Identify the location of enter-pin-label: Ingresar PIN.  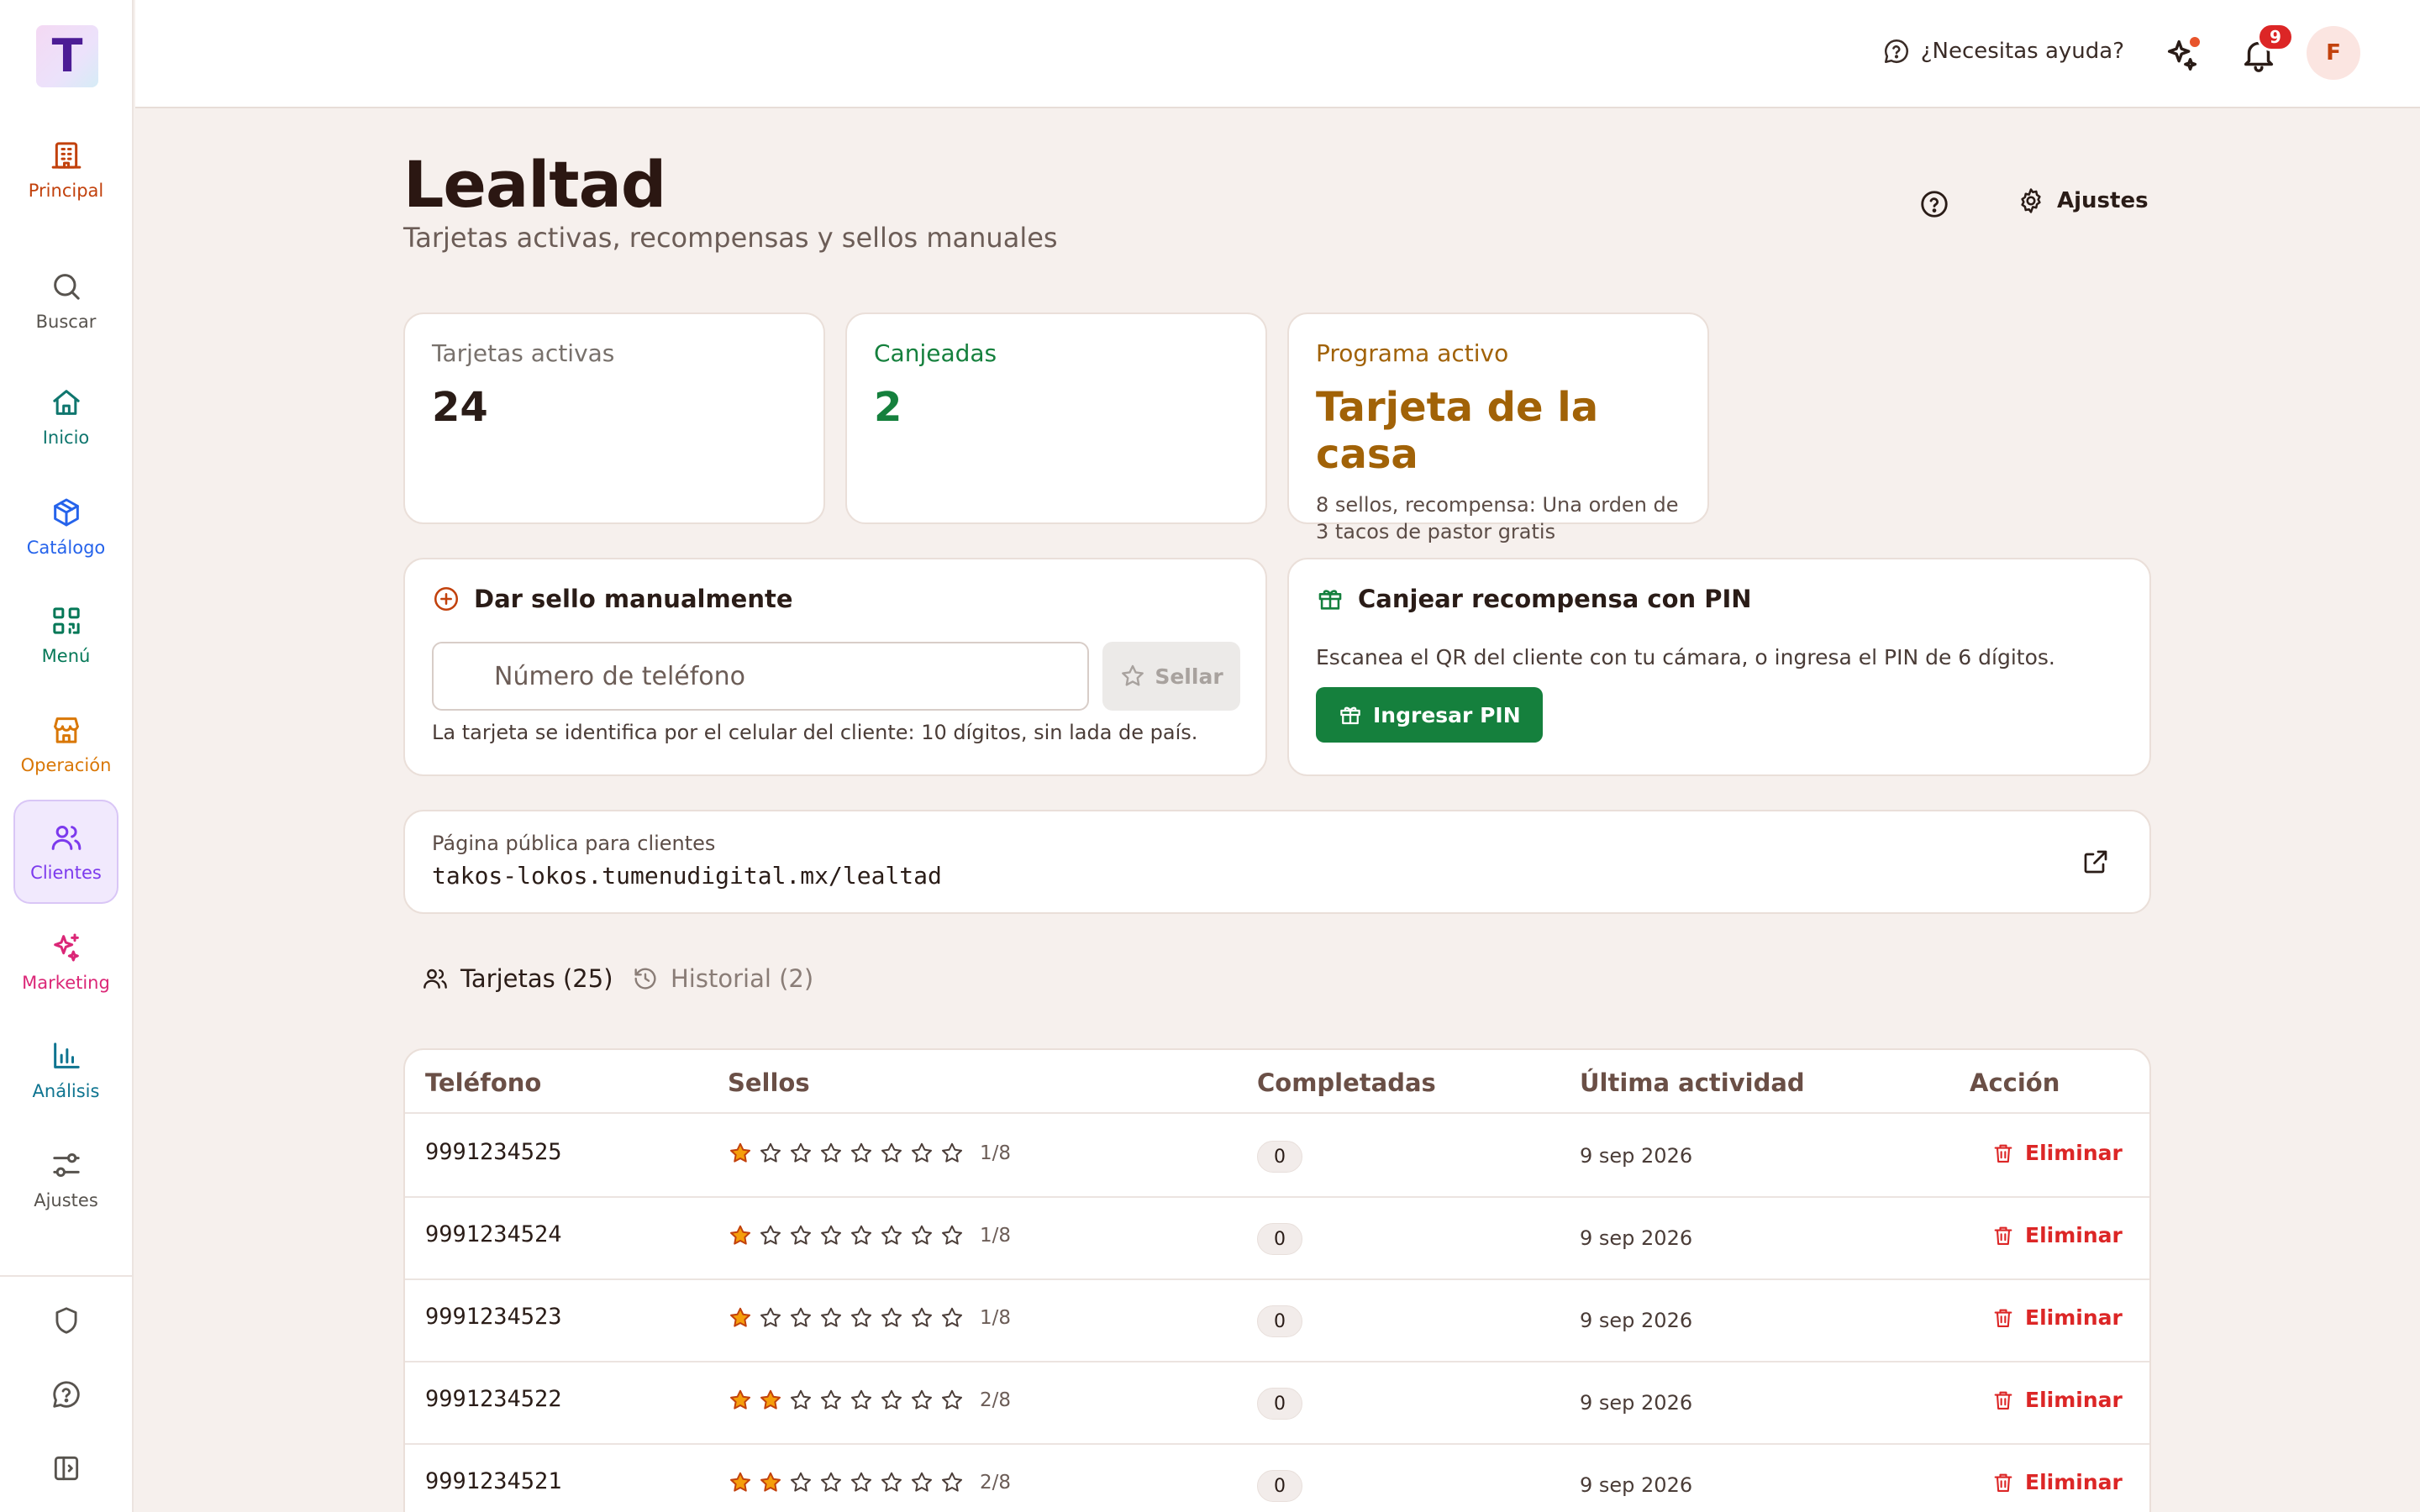
(1447, 714).